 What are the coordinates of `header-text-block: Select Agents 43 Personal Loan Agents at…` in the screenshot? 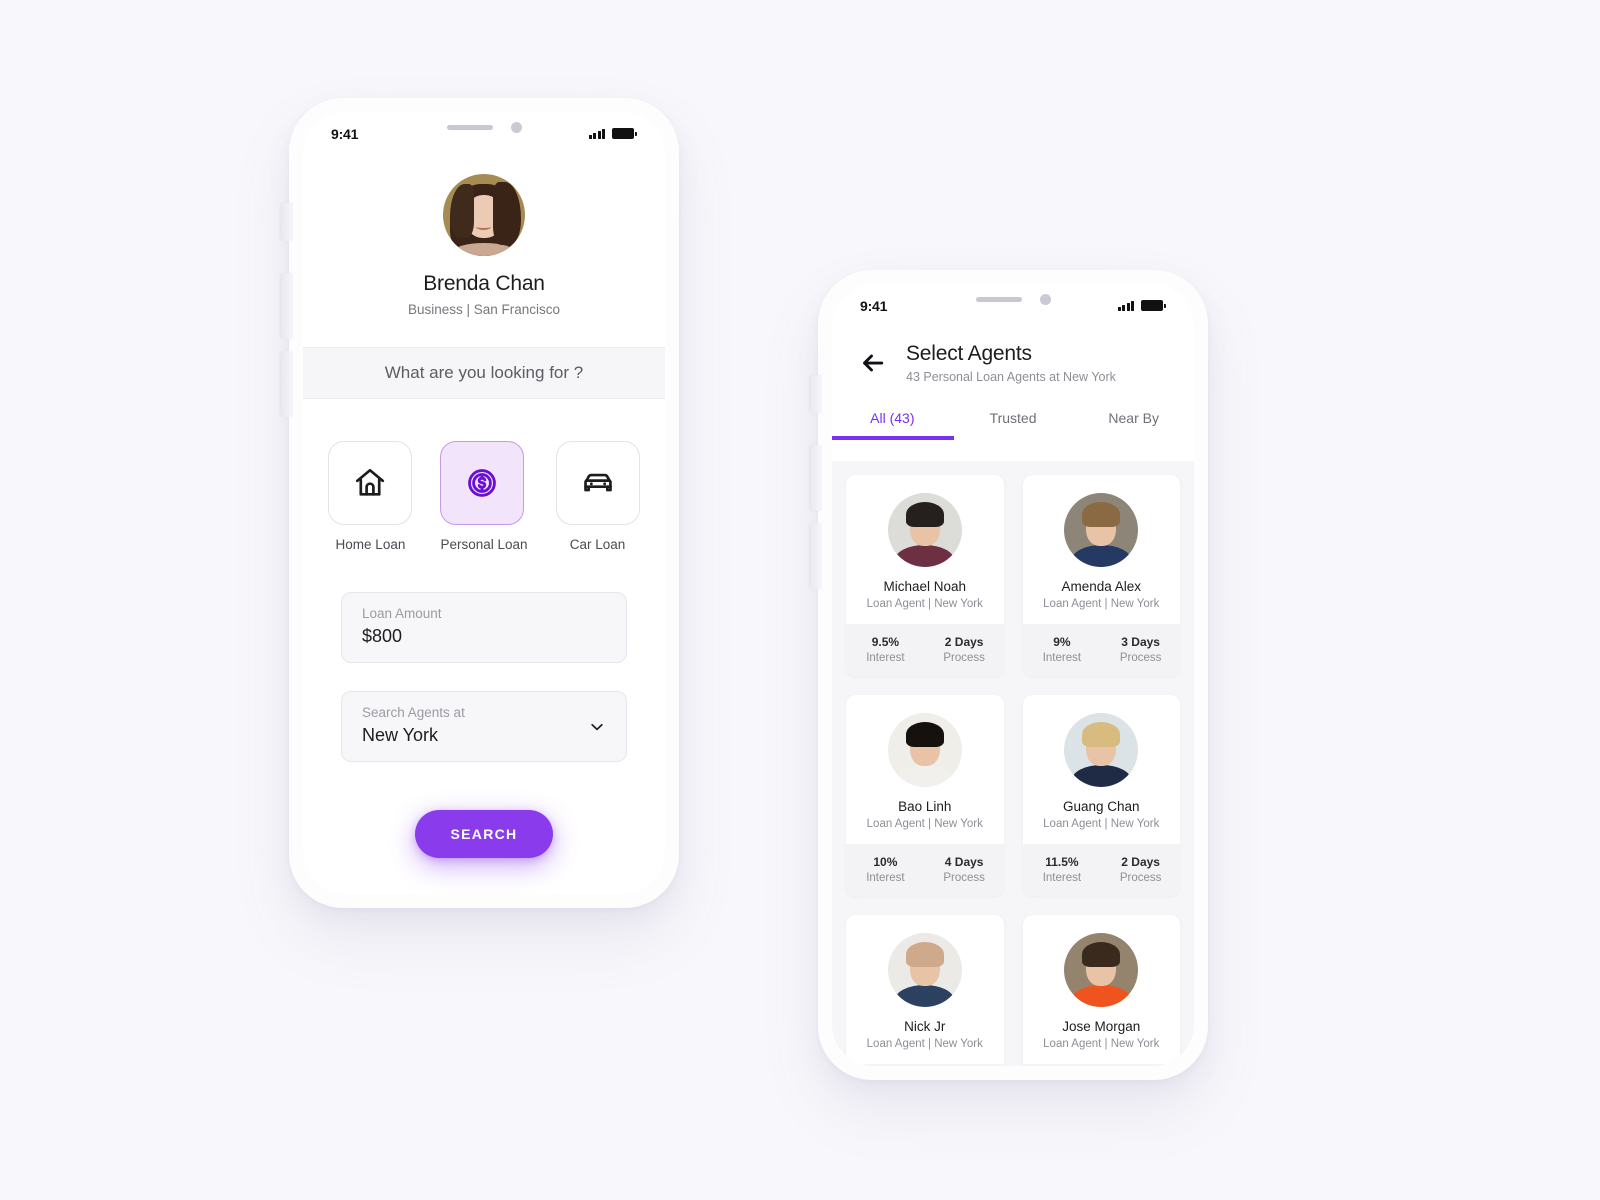 It's located at (1011, 363).